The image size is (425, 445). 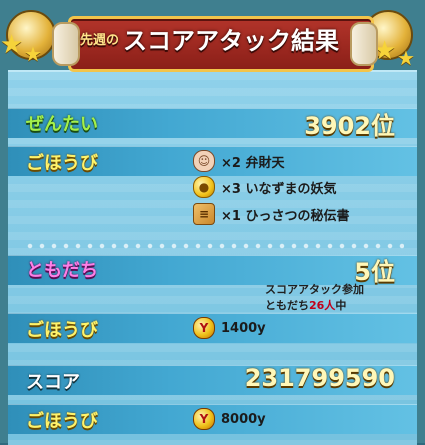 What do you see at coordinates (62, 163) in the screenshot?
I see `overall-rewards-label: ごほうび` at bounding box center [62, 163].